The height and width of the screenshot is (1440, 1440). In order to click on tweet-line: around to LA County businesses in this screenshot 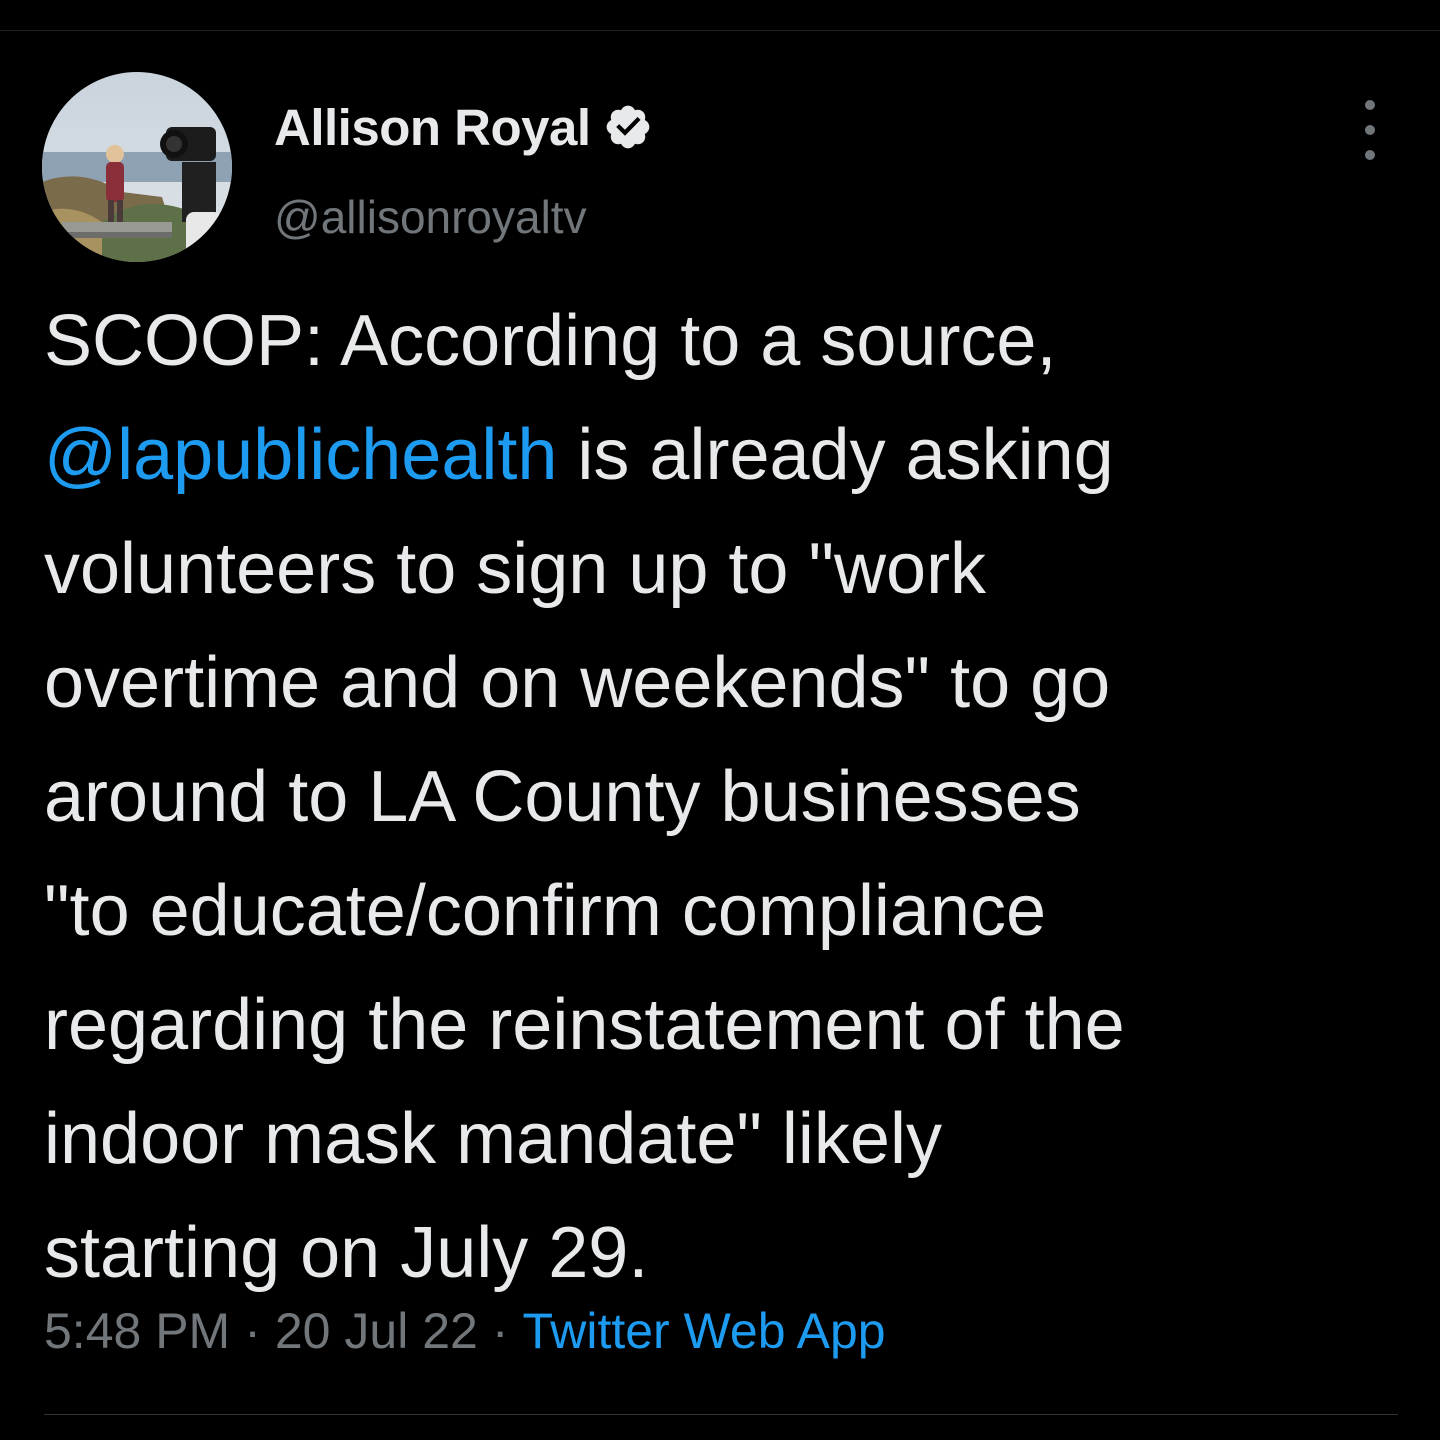, I will do `click(734, 797)`.